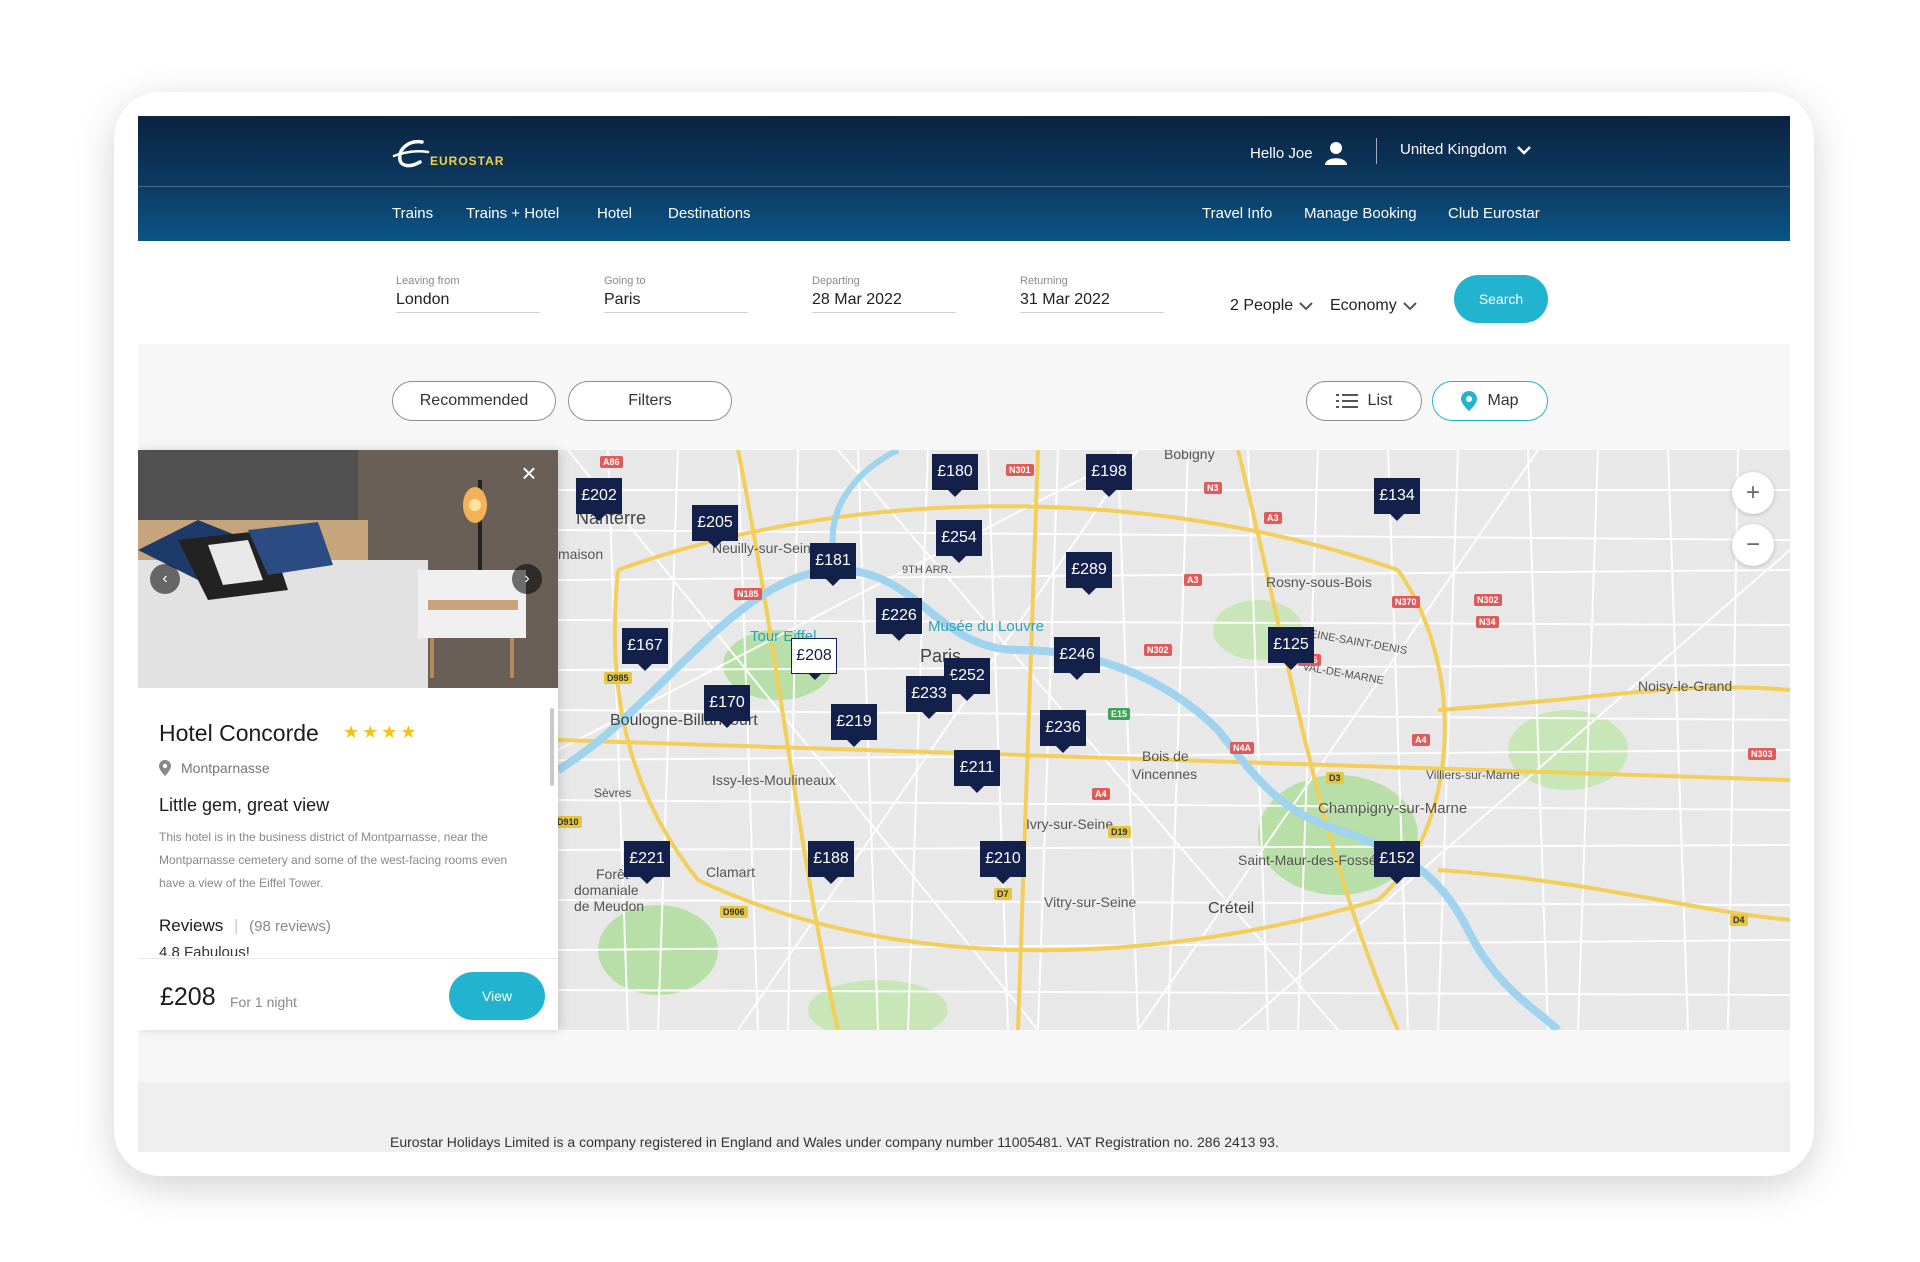 This screenshot has width=1920, height=1262. What do you see at coordinates (1393, 808) in the screenshot?
I see `place-label: Champigny-sur-Marne` at bounding box center [1393, 808].